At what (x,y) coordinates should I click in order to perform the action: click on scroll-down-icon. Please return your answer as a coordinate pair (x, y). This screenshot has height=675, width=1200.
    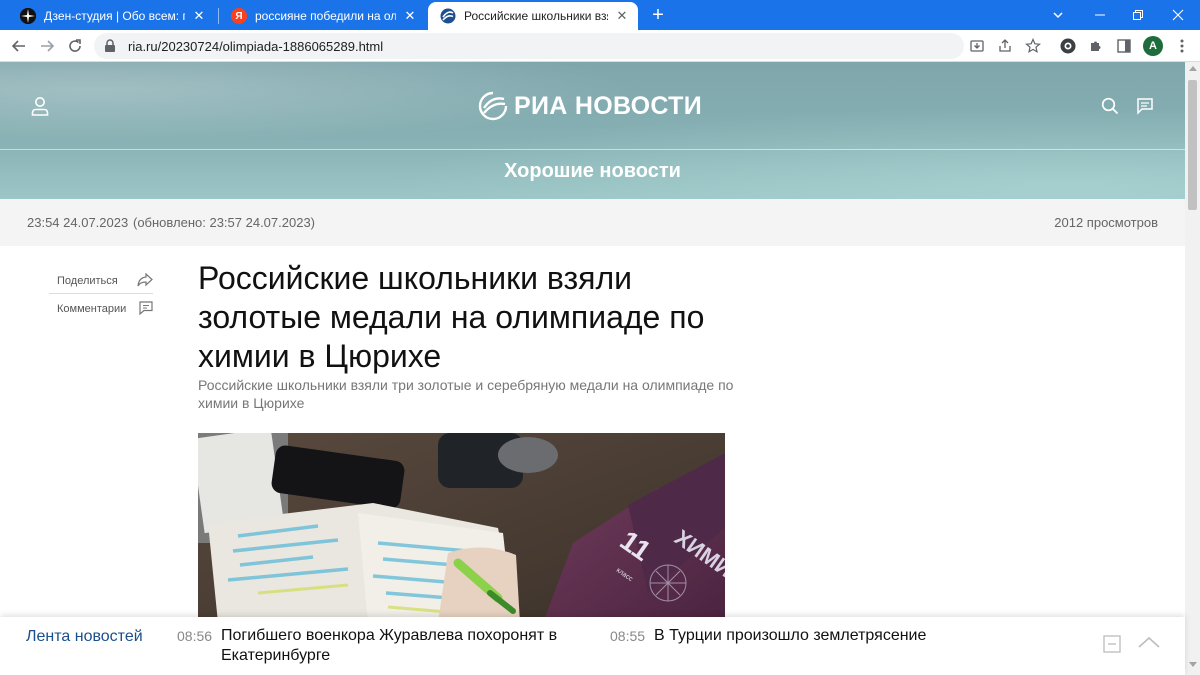
    Looking at the image, I should click on (1193, 664).